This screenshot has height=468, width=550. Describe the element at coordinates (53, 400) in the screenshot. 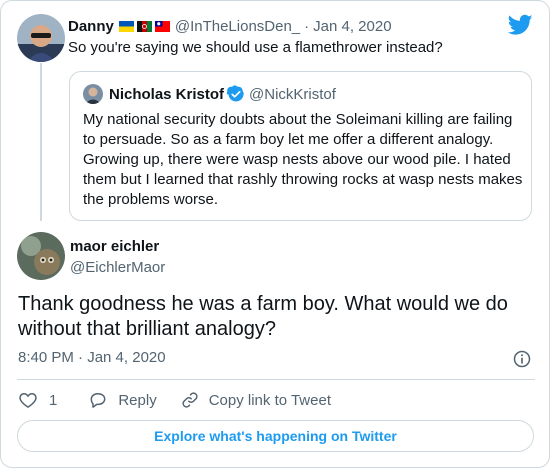

I see `like-count: 1` at that location.